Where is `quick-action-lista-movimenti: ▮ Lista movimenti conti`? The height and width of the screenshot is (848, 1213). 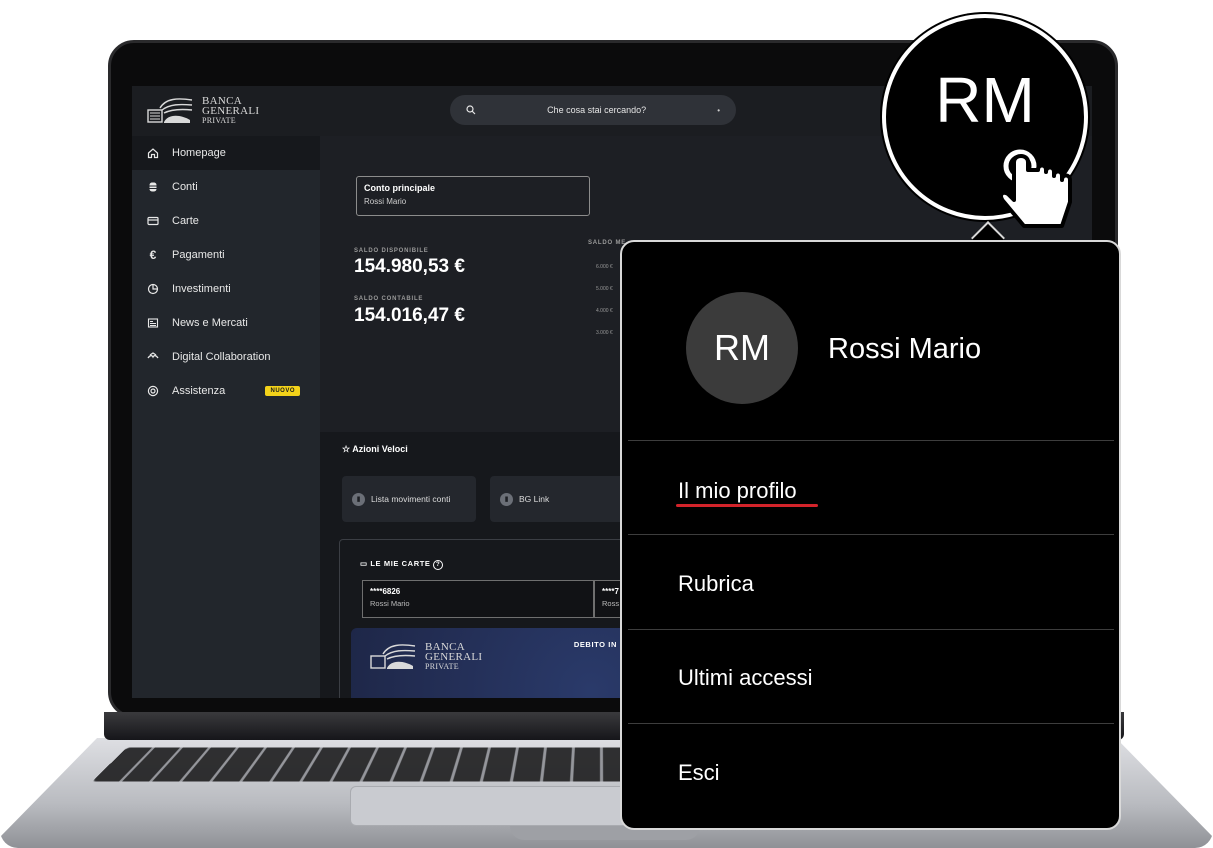
quick-action-lista-movimenti: ▮ Lista movimenti conti is located at coordinates (409, 499).